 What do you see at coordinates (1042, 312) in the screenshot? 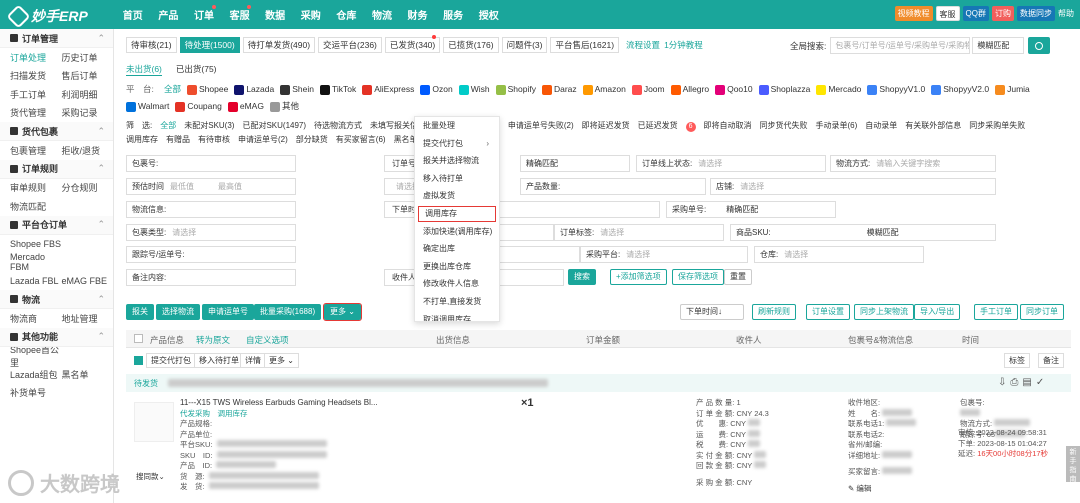
I see `sync-orders-button: 同步订单` at bounding box center [1042, 312].